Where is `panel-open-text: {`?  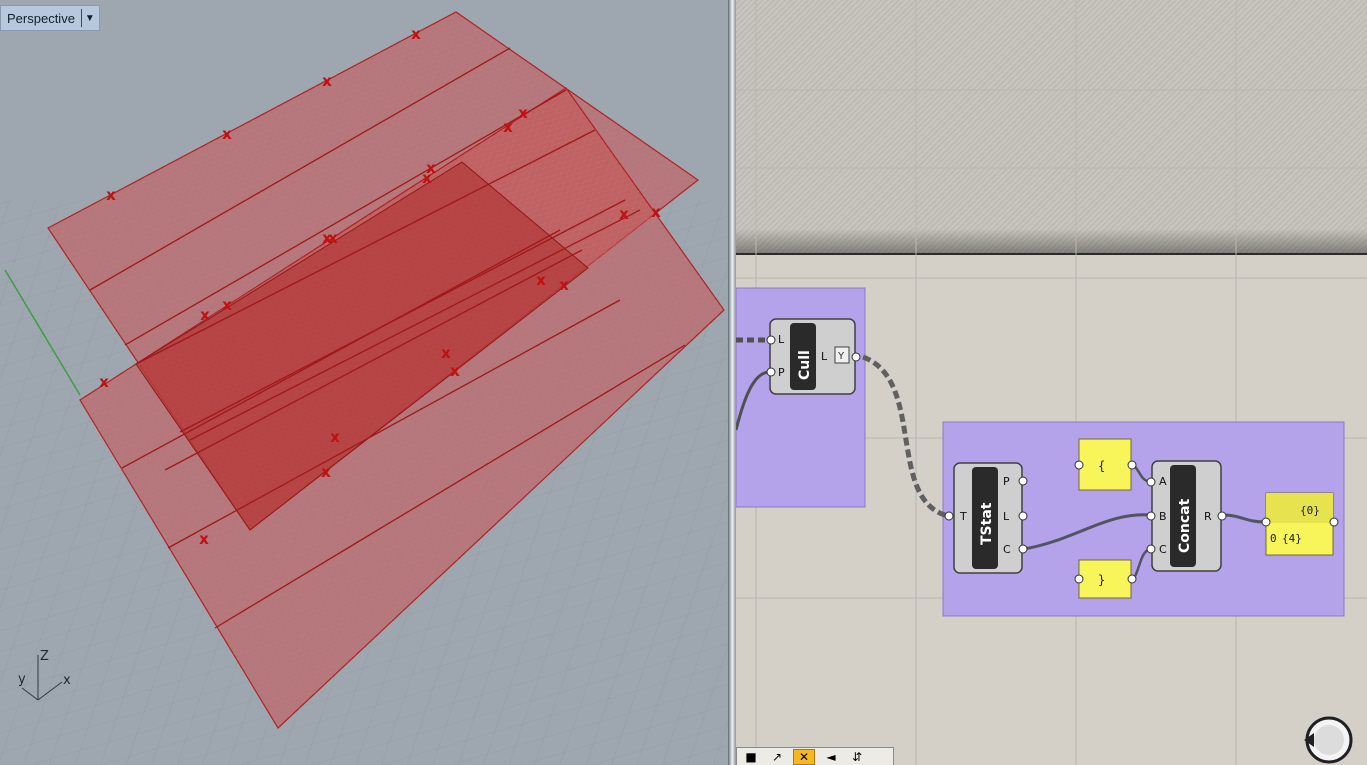
panel-open-text: { is located at coordinates (1101, 466).